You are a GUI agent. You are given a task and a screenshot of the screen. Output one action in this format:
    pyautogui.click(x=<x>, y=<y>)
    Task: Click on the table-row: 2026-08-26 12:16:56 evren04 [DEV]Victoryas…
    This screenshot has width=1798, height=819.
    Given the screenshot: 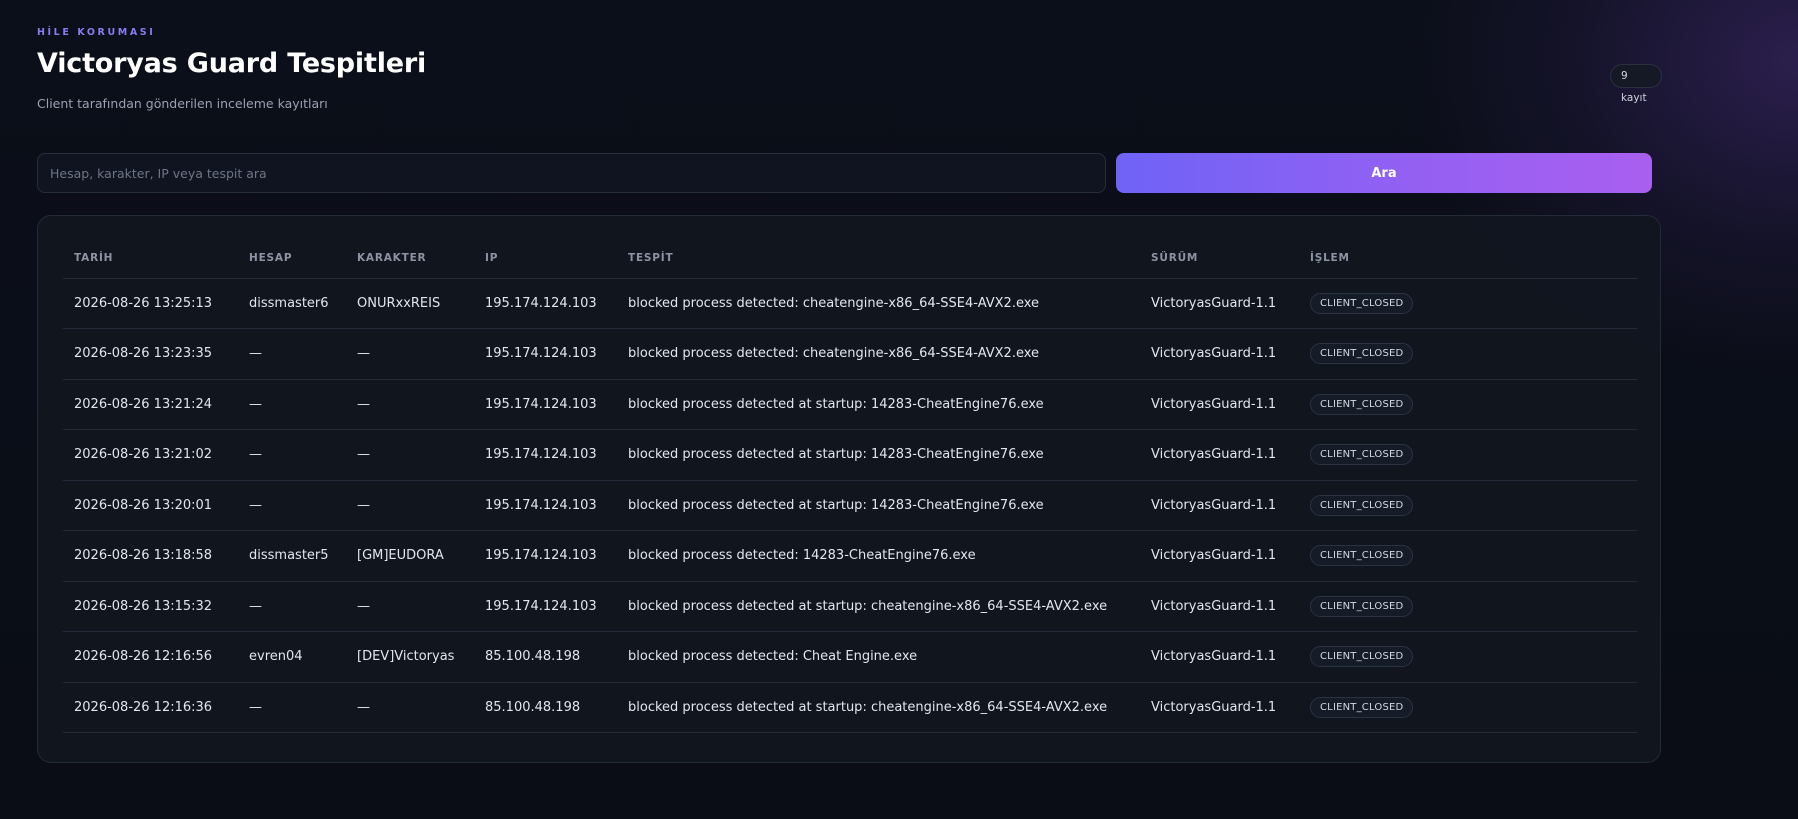 What is the action you would take?
    pyautogui.click(x=850, y=657)
    